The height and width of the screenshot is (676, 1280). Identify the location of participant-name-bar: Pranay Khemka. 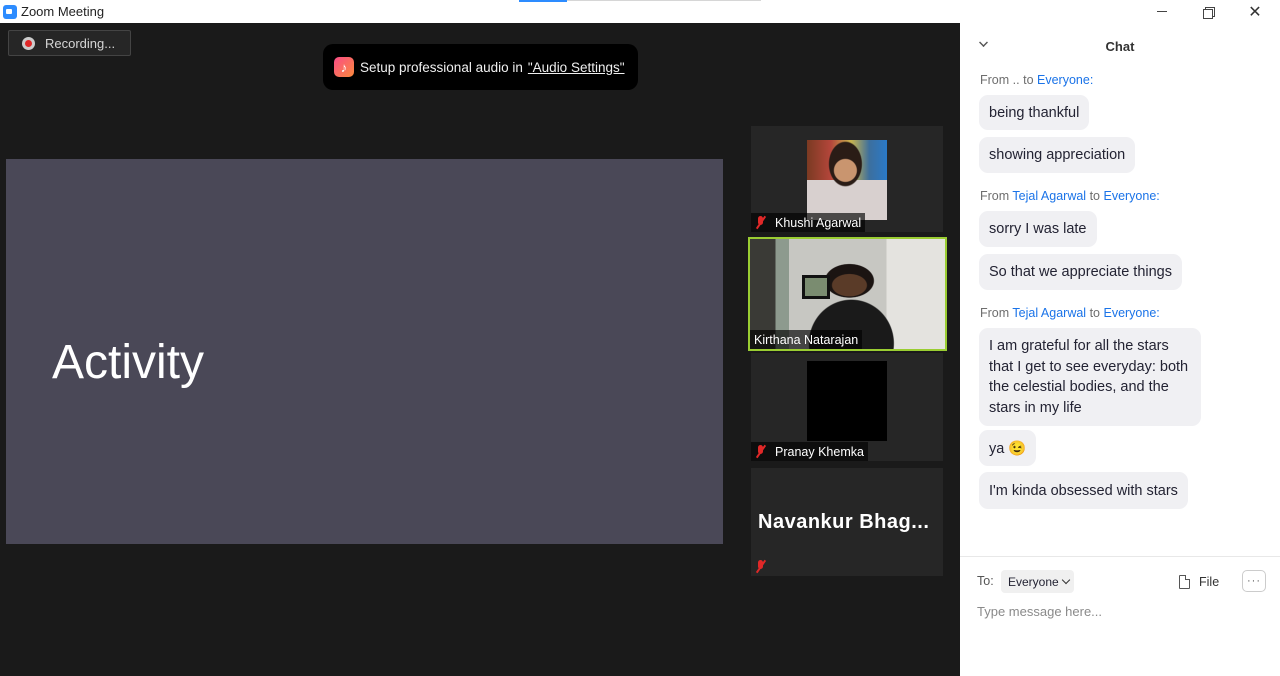
(809, 451).